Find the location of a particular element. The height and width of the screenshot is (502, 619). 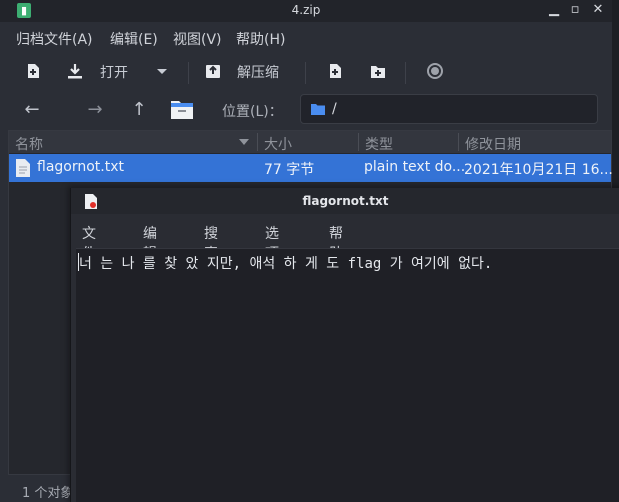

column-type: 类型 is located at coordinates (379, 144).